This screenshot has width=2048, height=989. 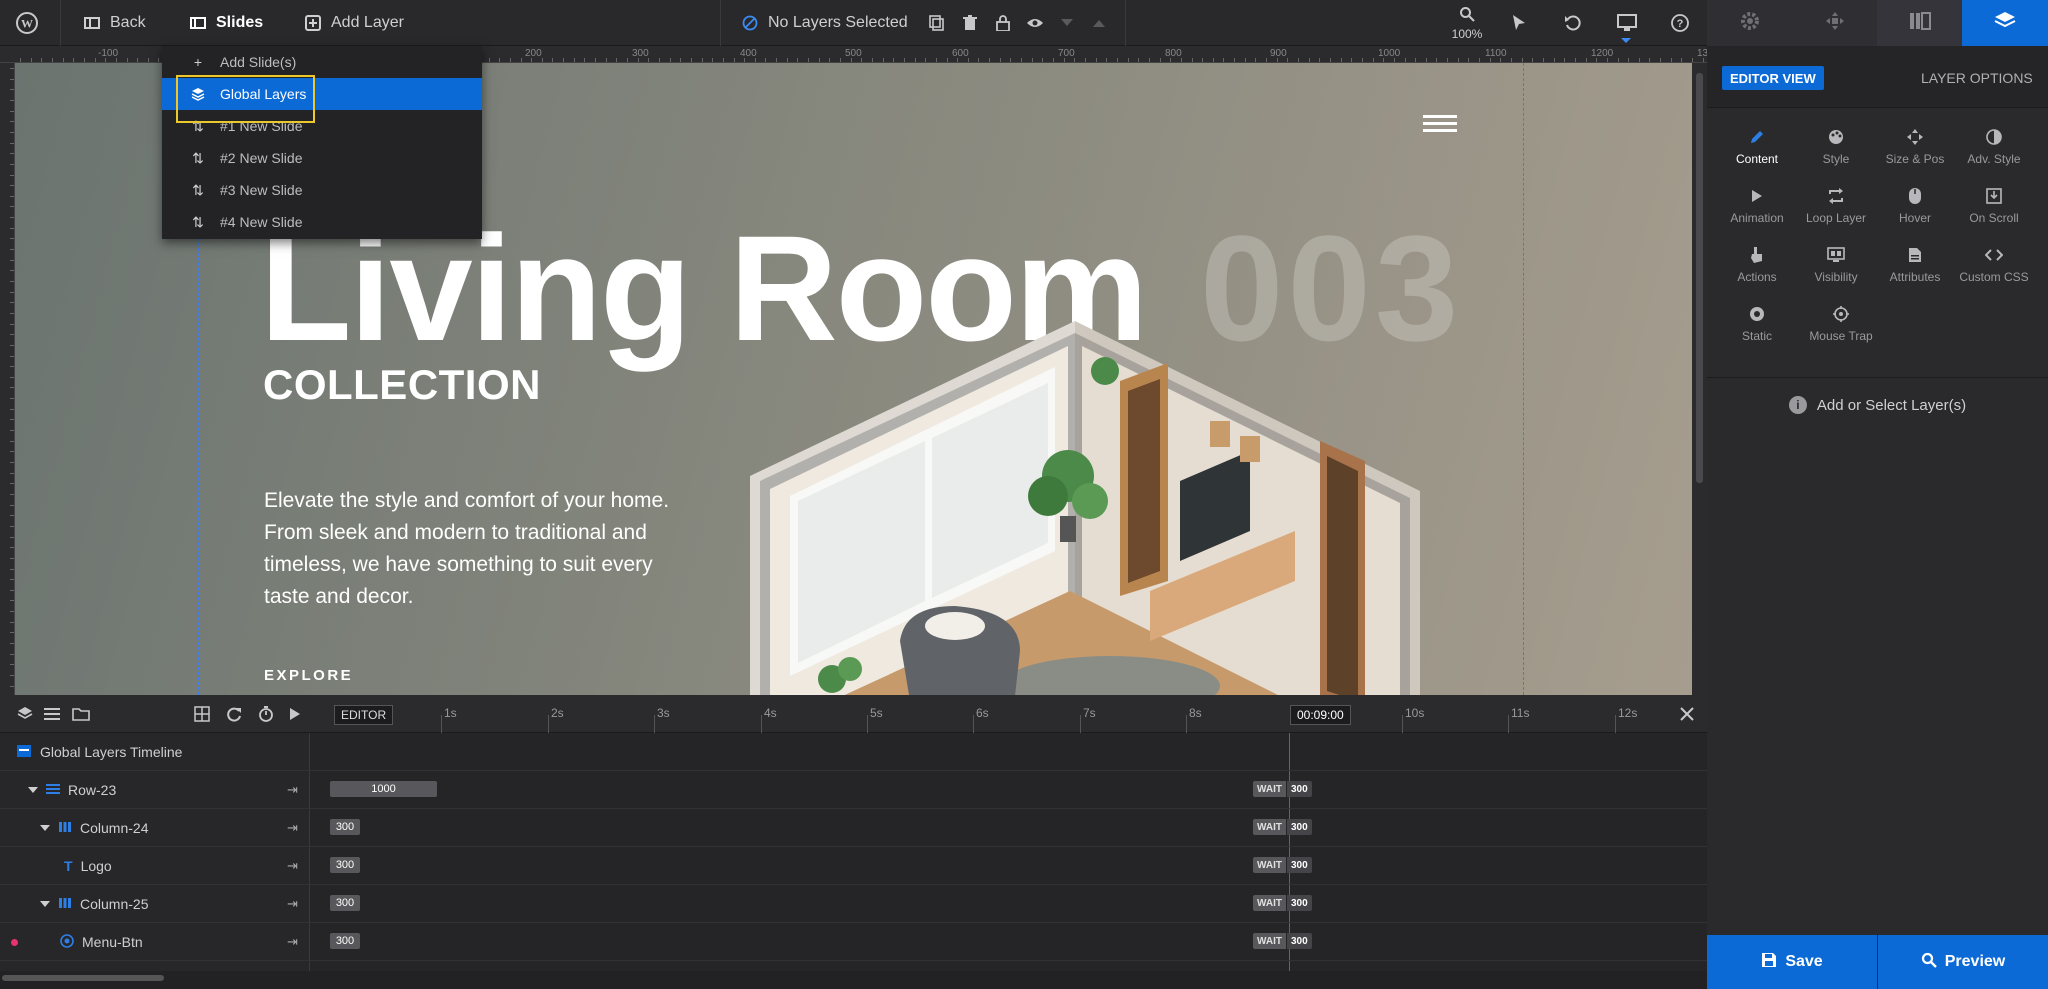 I want to click on no-layers-label: No Layers Selected, so click(x=838, y=22).